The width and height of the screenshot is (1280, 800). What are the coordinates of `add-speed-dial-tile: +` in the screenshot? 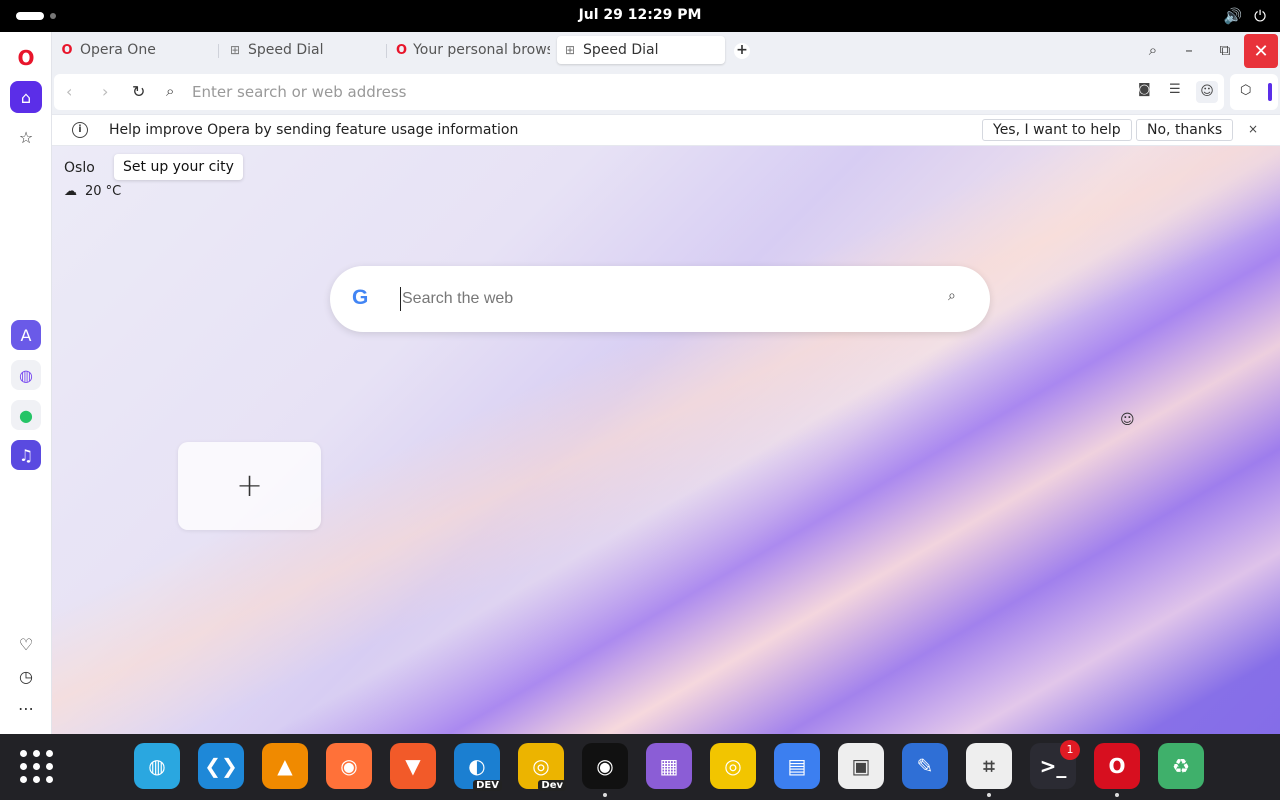 It's located at (249, 486).